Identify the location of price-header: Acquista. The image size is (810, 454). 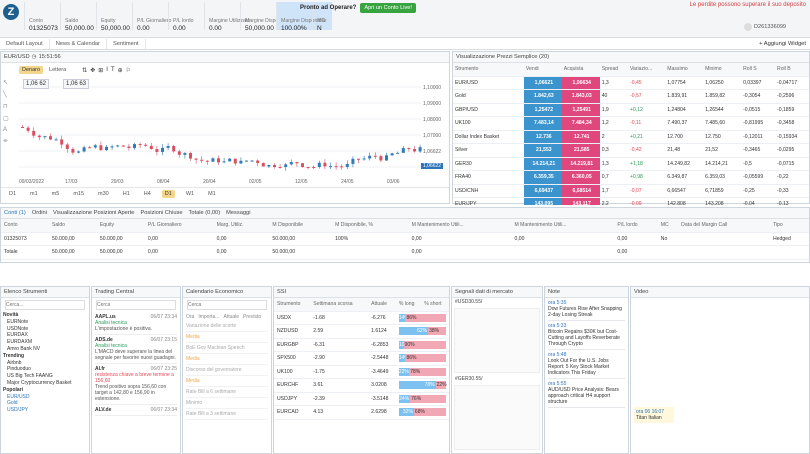
(580, 70).